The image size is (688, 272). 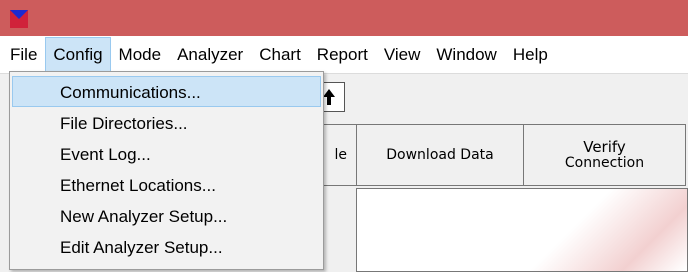 I want to click on menu-report: Report, so click(x=342, y=55).